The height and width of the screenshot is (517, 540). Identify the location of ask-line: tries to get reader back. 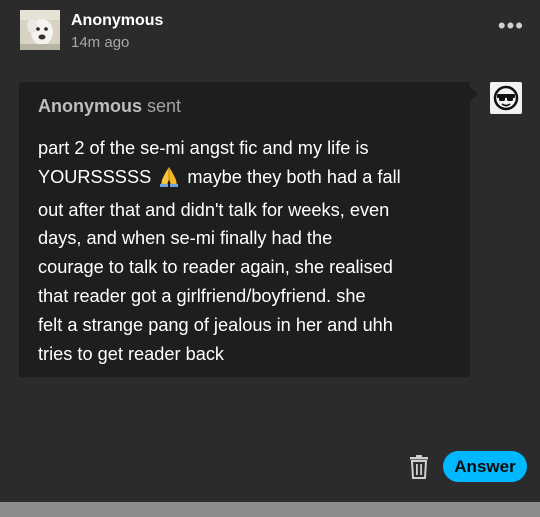
(131, 353).